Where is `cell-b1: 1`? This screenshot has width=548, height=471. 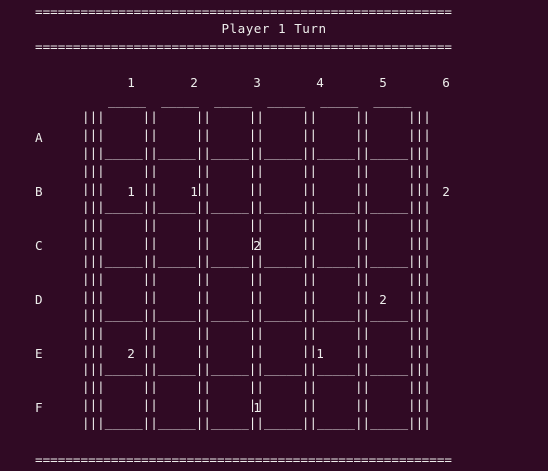 cell-b1: 1 is located at coordinates (131, 192).